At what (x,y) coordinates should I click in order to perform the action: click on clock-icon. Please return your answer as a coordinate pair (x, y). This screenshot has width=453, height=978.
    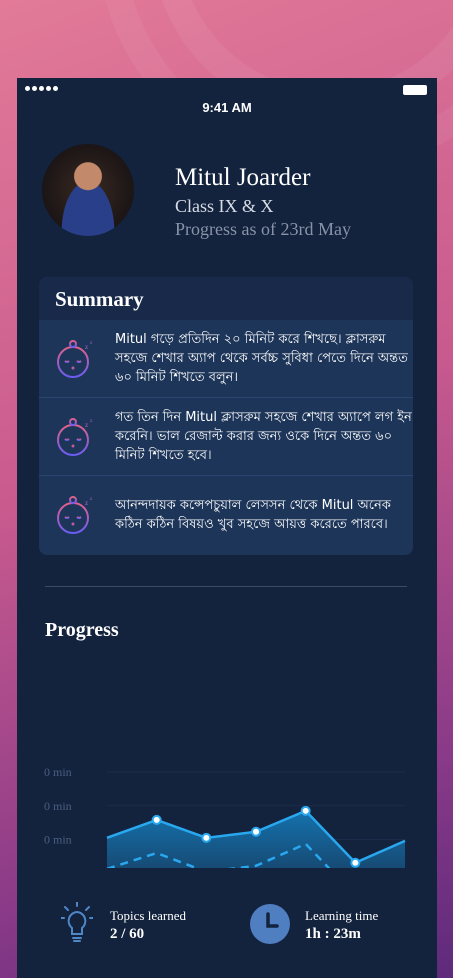
    Looking at the image, I should click on (270, 924).